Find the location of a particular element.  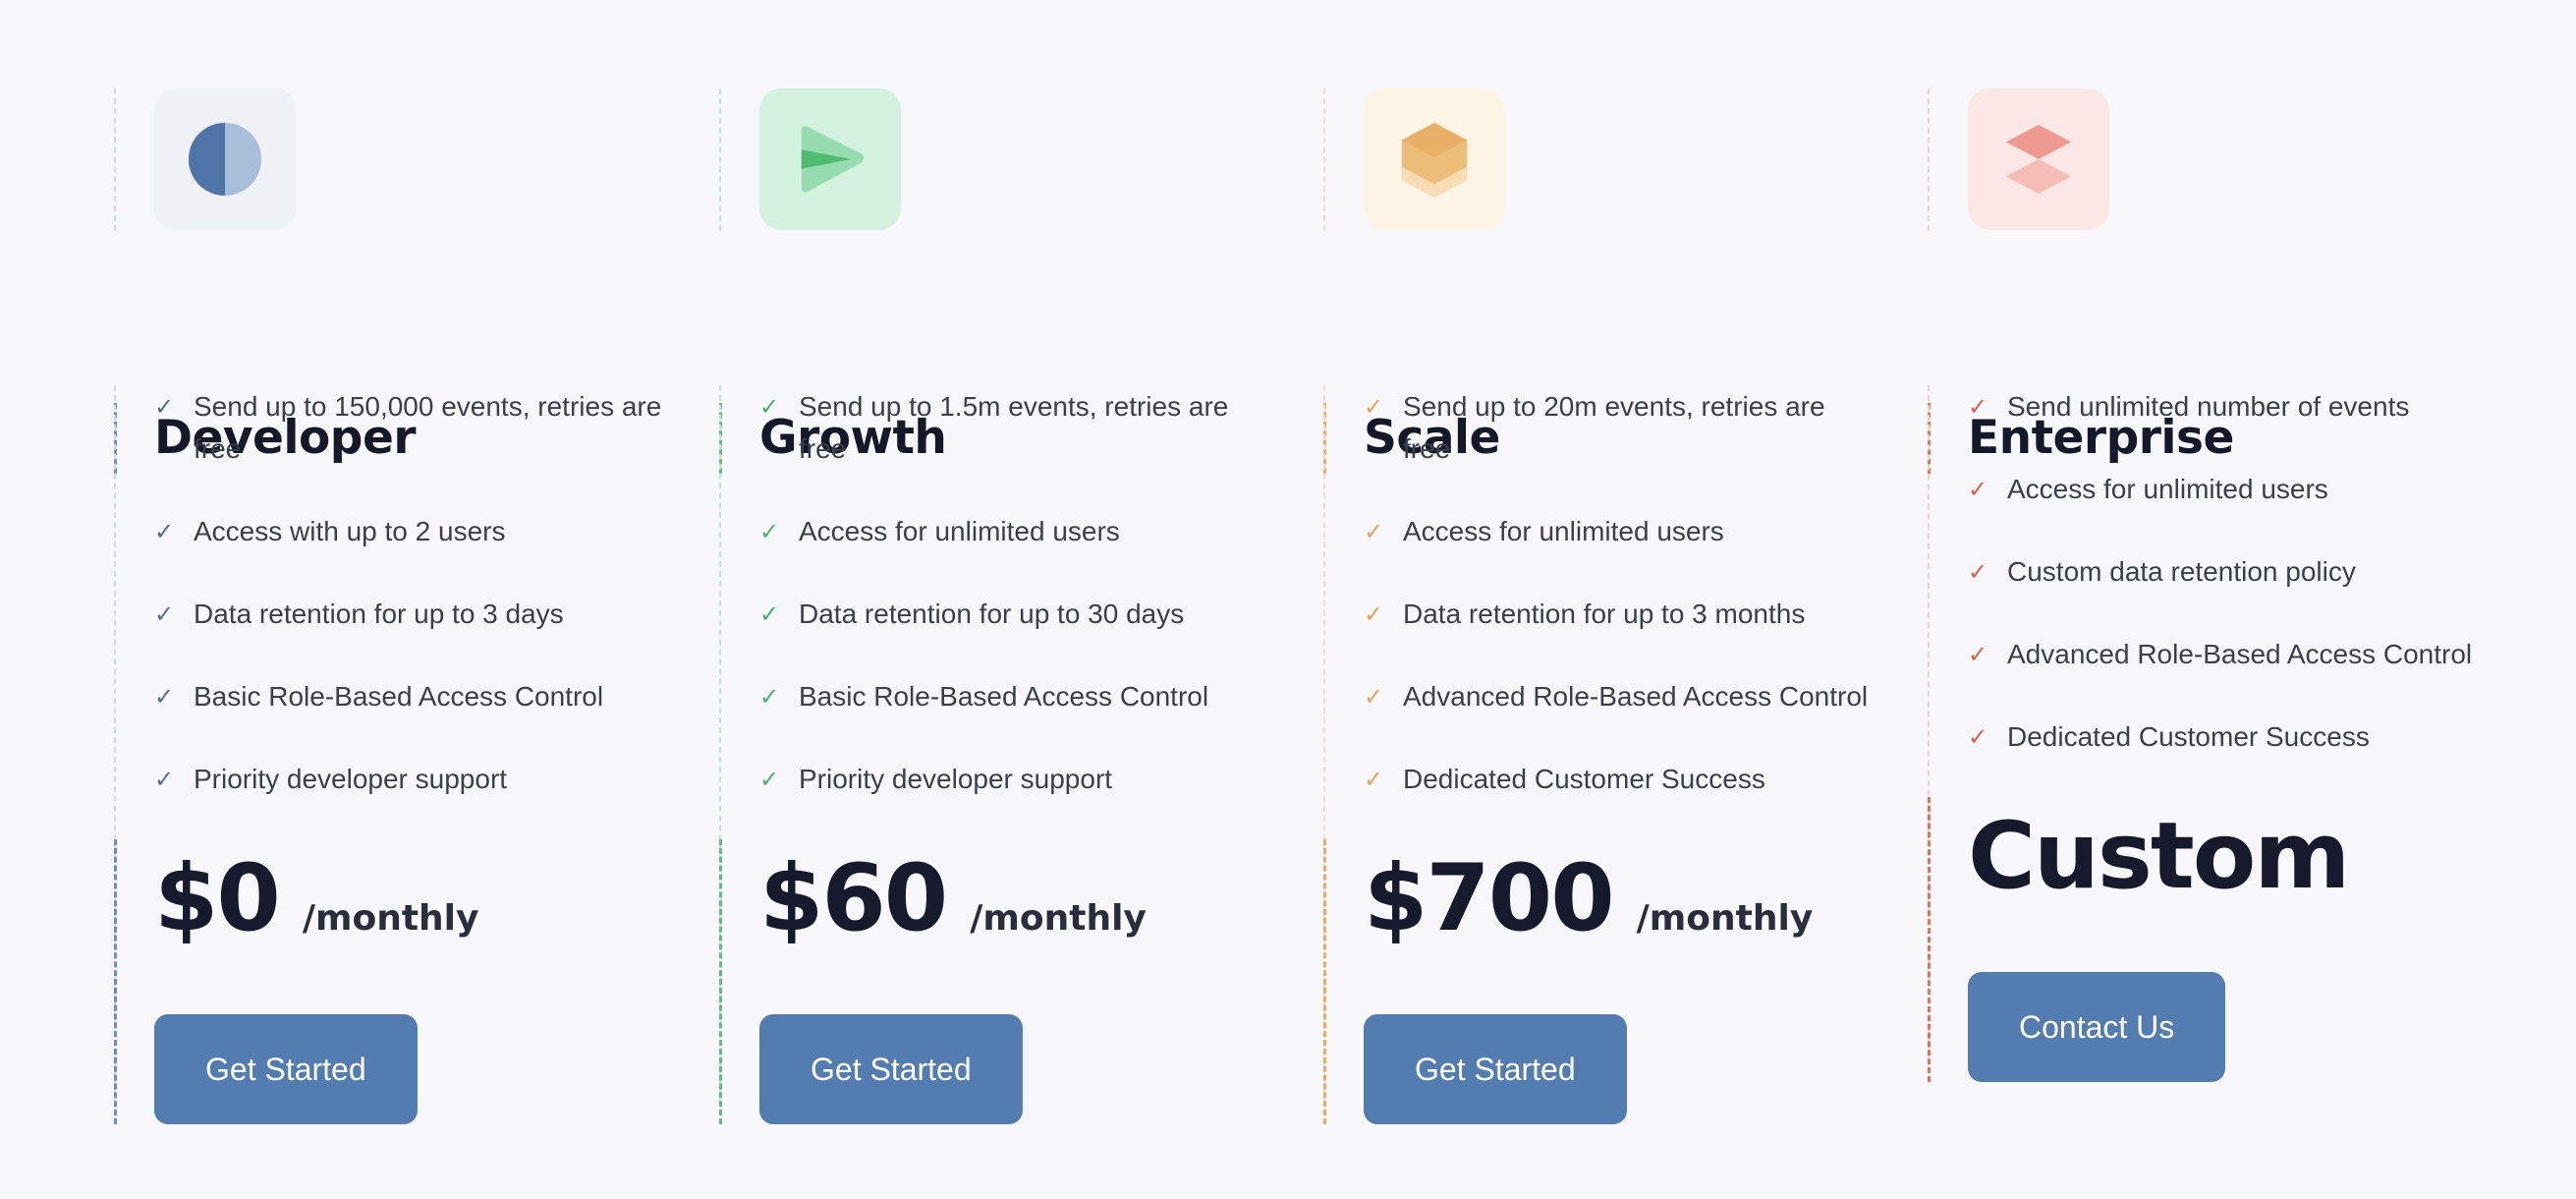

feature-text: Send unlimited number of events is located at coordinates (2208, 406).